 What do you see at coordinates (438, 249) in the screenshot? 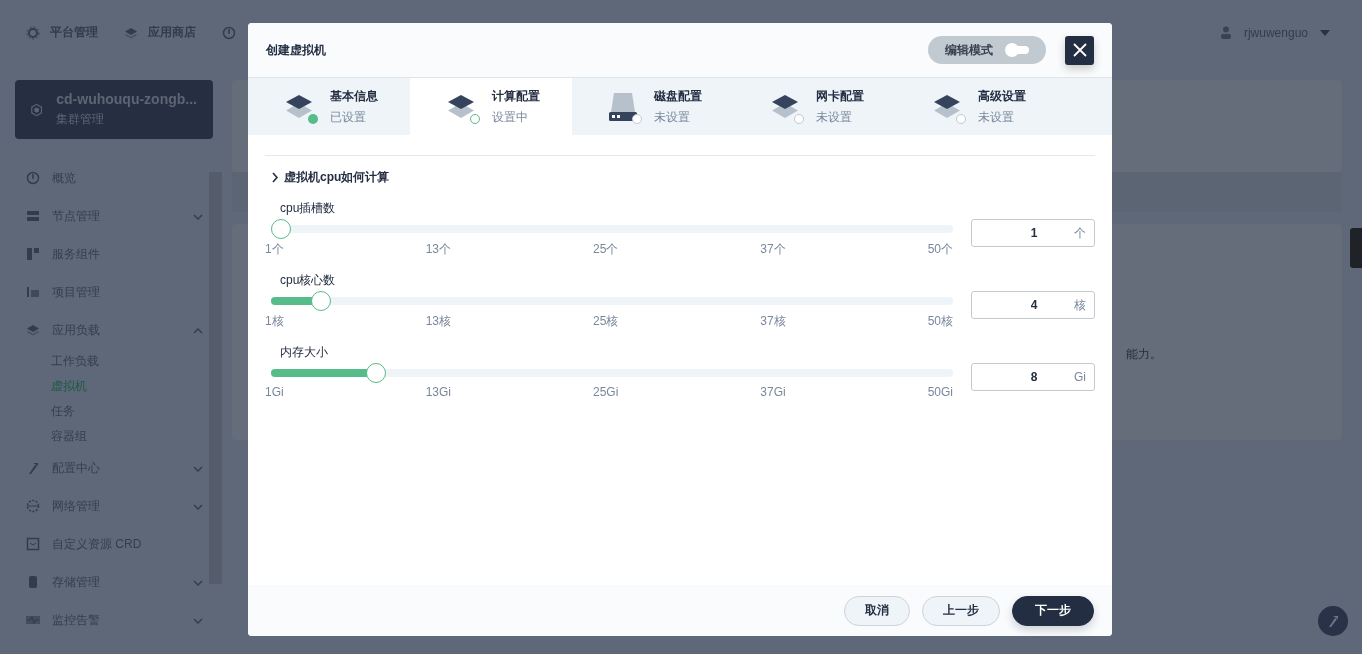
I see `tick-label: 13个` at bounding box center [438, 249].